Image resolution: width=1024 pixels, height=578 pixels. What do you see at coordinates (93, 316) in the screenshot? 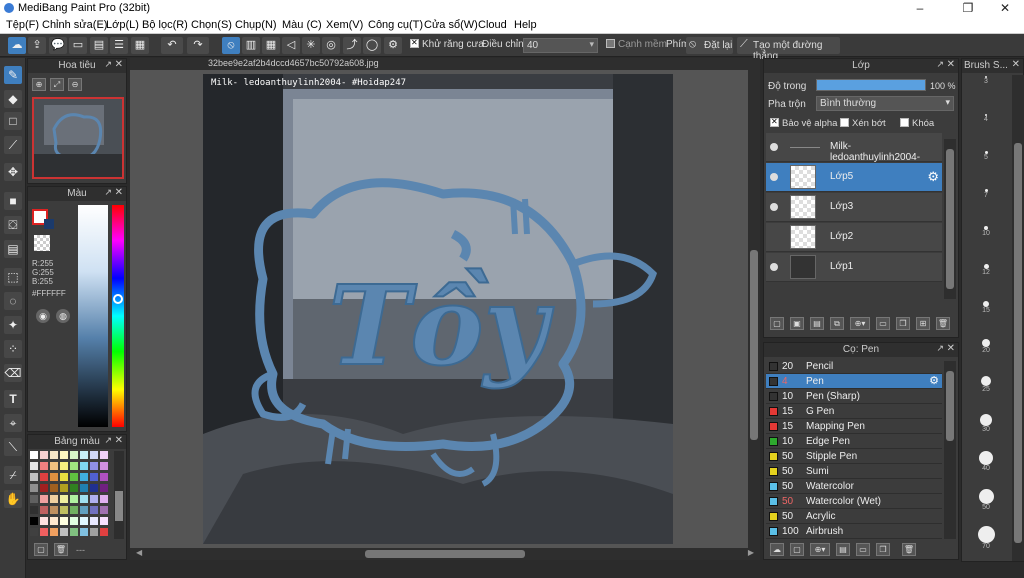
I see `saturation-value-field` at bounding box center [93, 316].